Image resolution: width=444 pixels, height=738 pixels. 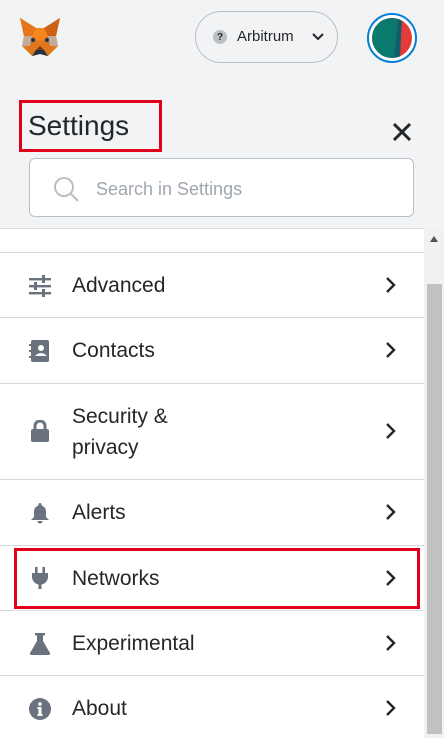 What do you see at coordinates (99, 708) in the screenshot?
I see `menu-item-label: About` at bounding box center [99, 708].